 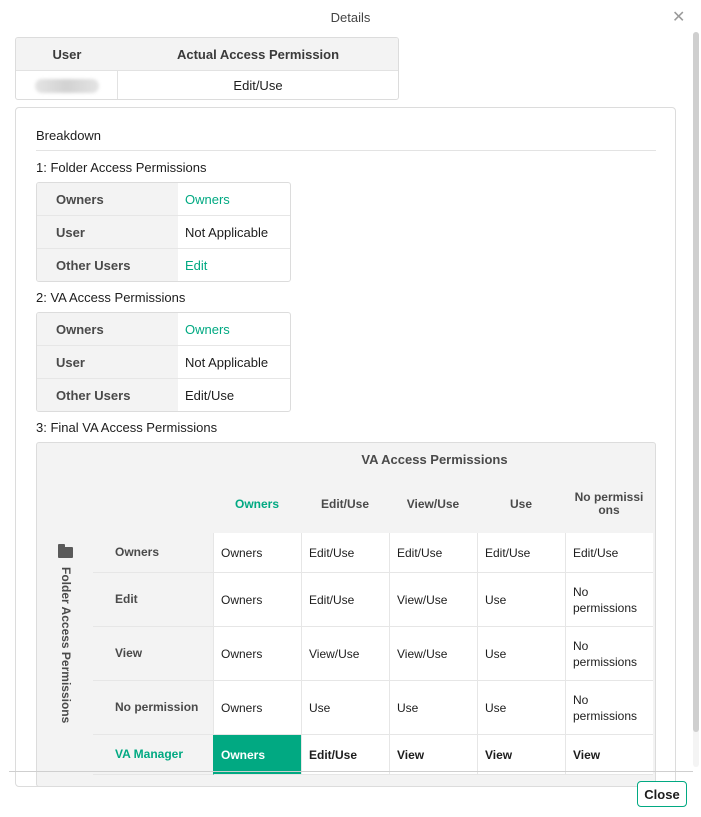 What do you see at coordinates (346, 150) in the screenshot?
I see `breakdown-divider` at bounding box center [346, 150].